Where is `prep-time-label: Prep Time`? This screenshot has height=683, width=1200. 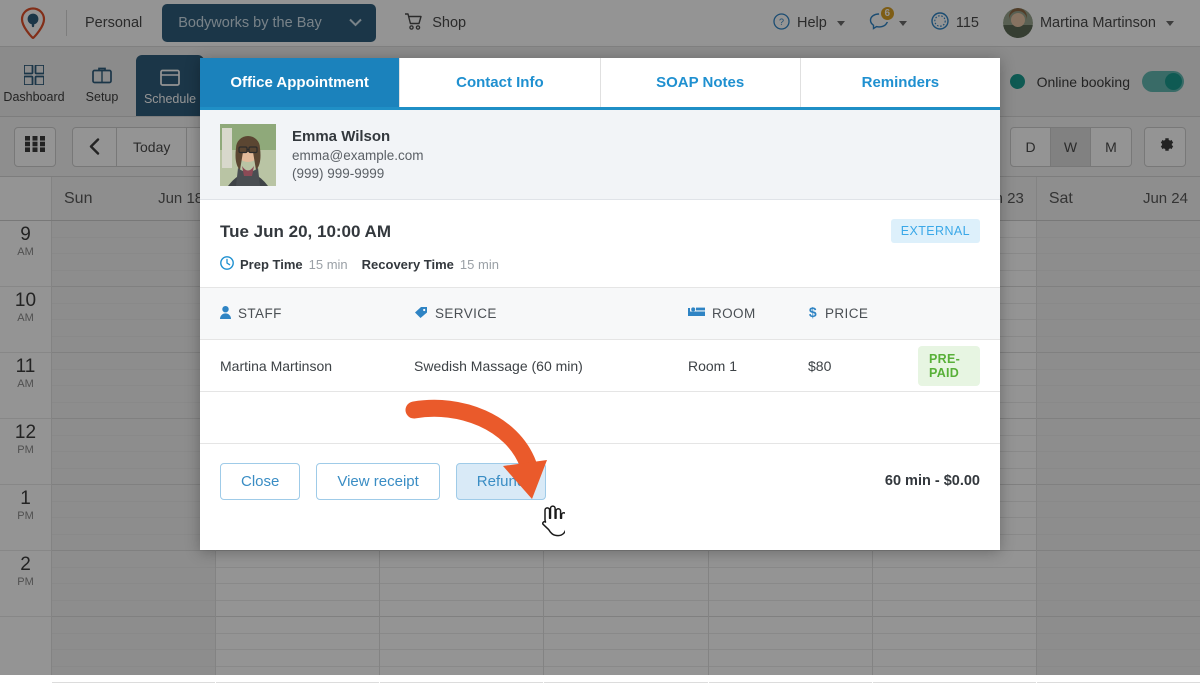
prep-time-label: Prep Time is located at coordinates (271, 264).